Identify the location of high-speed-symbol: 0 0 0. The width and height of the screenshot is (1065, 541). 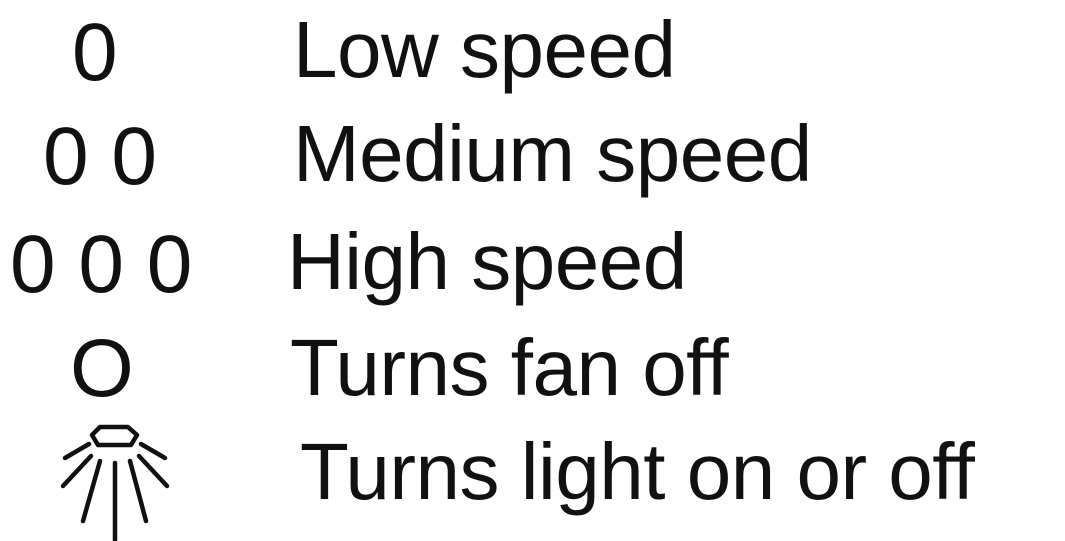
(101, 264).